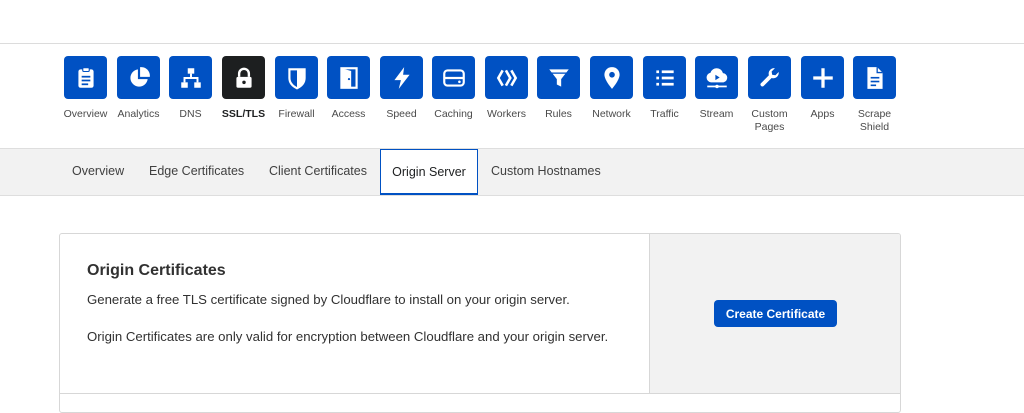 This screenshot has width=1024, height=413. Describe the element at coordinates (874, 95) in the screenshot. I see `nav-item-scrape-shield: Scrape Shield` at that location.